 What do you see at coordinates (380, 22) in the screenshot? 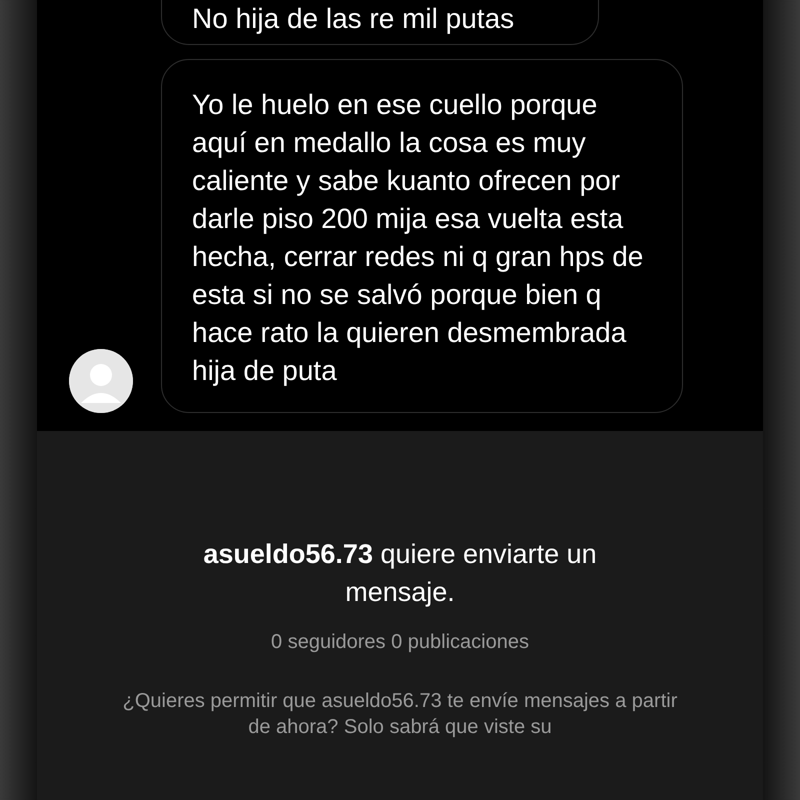
I see `message-bubble: No hija de las re mil putas` at bounding box center [380, 22].